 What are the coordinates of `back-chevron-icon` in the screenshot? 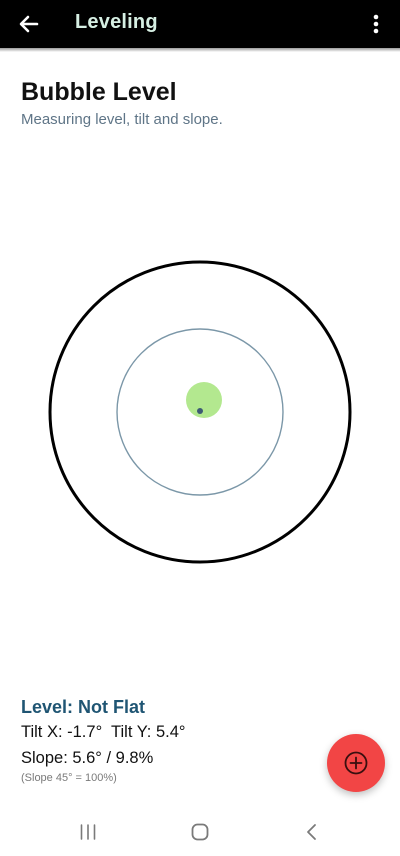 It's located at (311, 832).